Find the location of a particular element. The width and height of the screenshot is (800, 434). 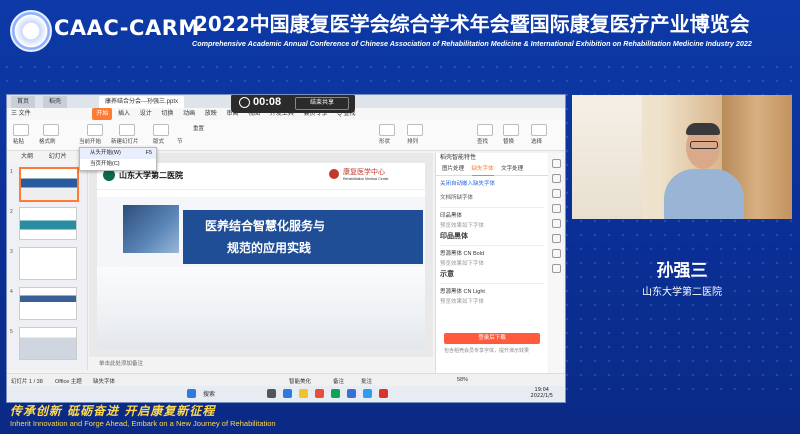

missing-font-indicator: 缺失字体 is located at coordinates (104, 381).